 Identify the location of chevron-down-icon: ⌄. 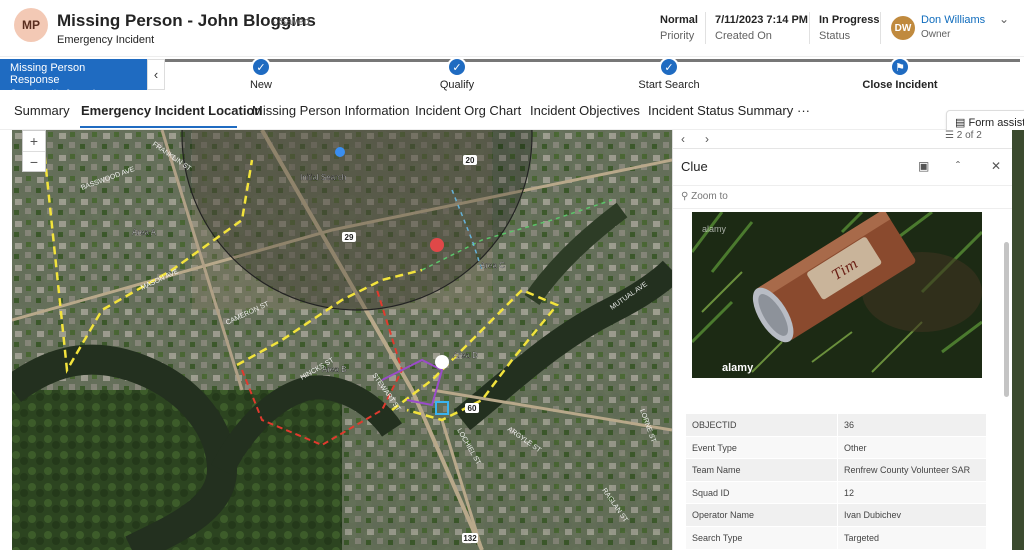
(1004, 19).